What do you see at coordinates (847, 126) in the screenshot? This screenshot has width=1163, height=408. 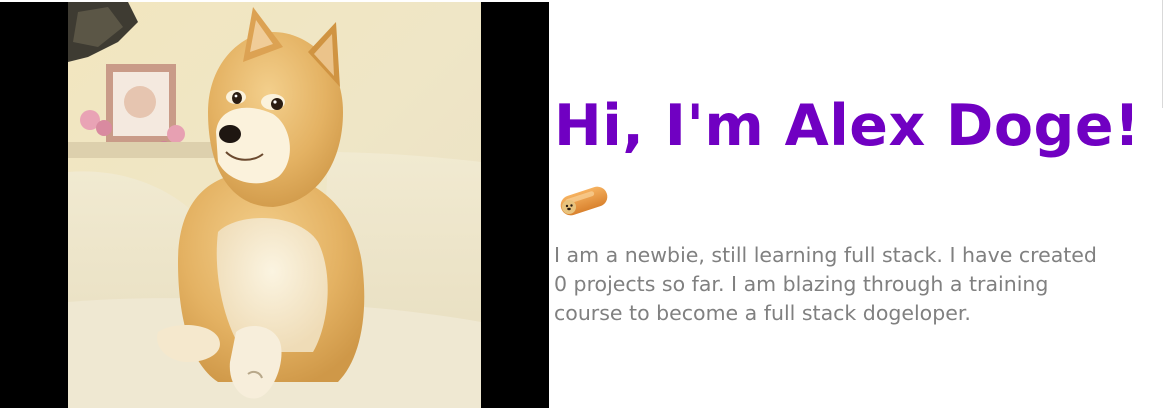 I see `page-title: Hi, I'm Alex Doge!` at bounding box center [847, 126].